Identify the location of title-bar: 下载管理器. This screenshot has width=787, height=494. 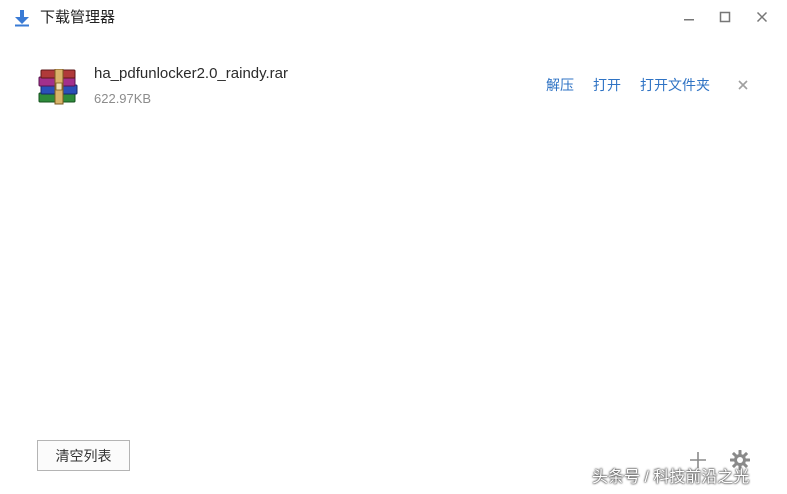
(393, 18).